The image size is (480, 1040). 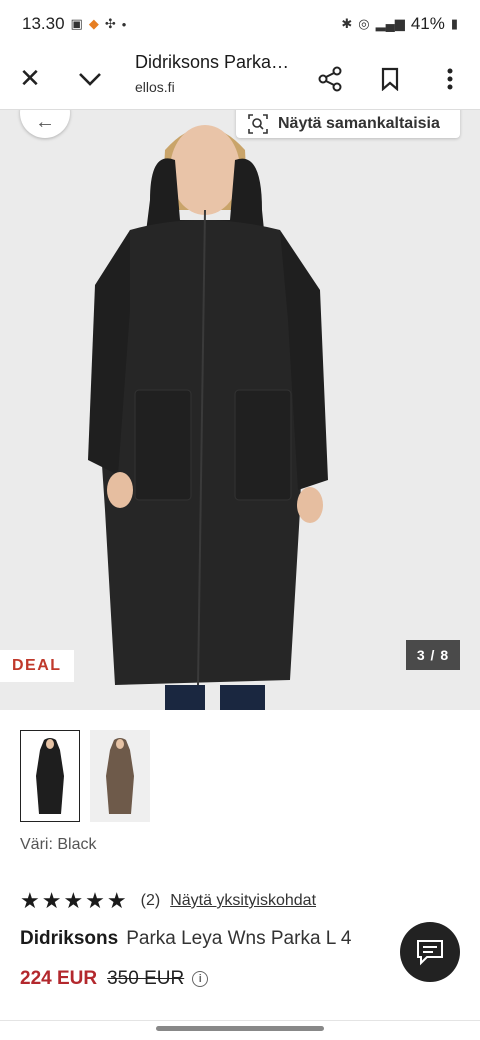 What do you see at coordinates (364, 23) in the screenshot?
I see `hotspot-icon: ◎` at bounding box center [364, 23].